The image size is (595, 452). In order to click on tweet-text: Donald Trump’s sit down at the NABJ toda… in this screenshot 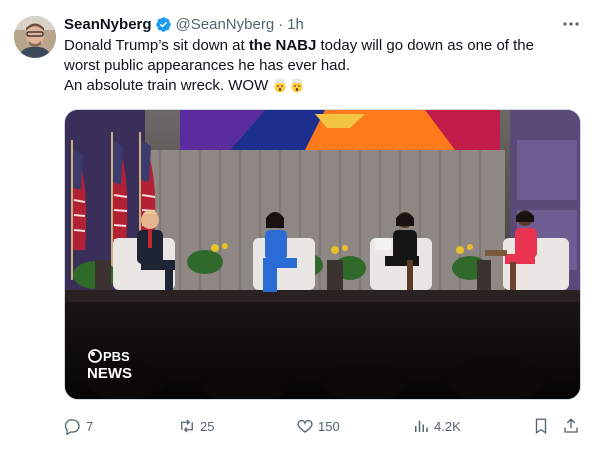, I will do `click(319, 66)`.